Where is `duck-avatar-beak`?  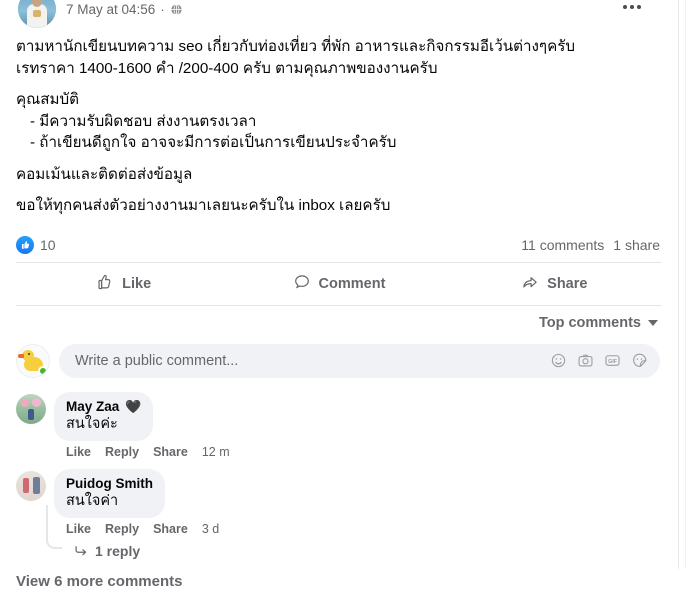 duck-avatar-beak is located at coordinates (21, 355).